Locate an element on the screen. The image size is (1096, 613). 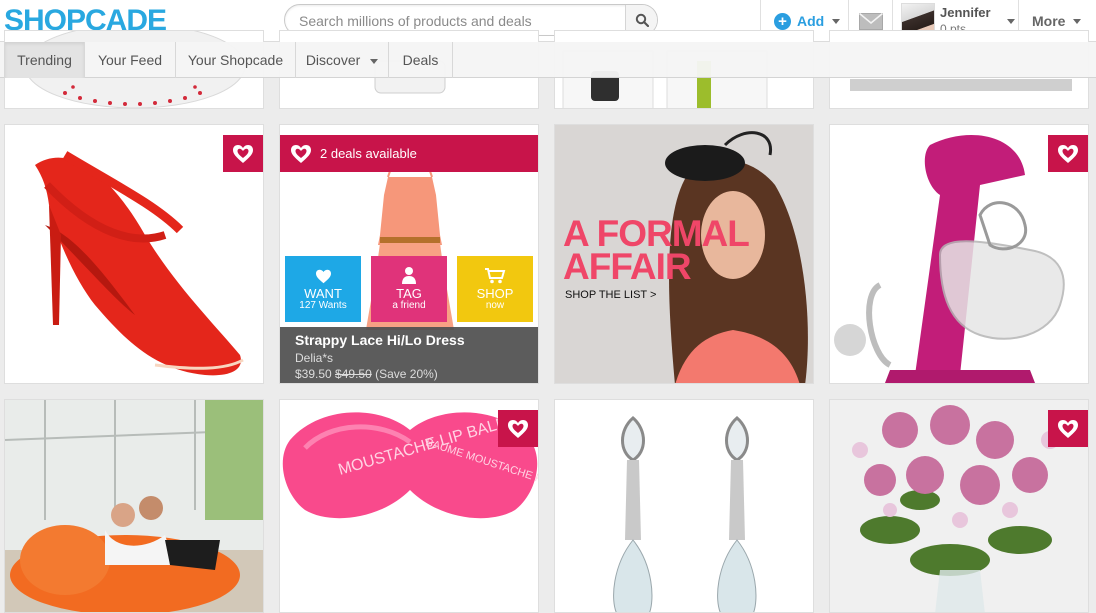
tab-your-feed: Your Feed is located at coordinates (130, 60).